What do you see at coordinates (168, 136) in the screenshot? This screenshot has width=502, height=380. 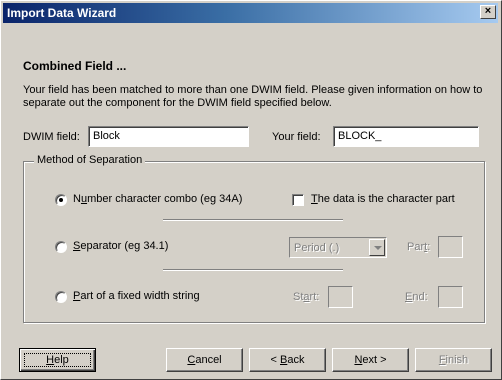 I see `dwim-field-input: Block` at bounding box center [168, 136].